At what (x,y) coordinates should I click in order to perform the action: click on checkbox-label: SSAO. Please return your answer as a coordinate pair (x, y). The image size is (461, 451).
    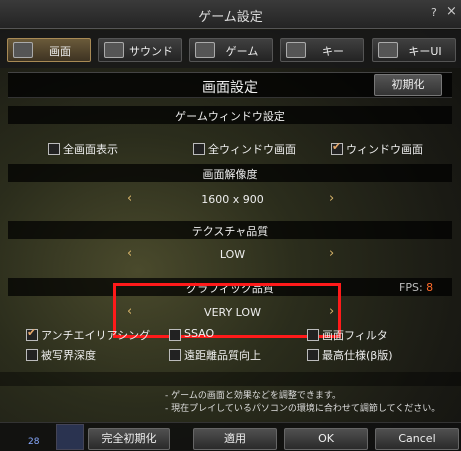
    Looking at the image, I should click on (199, 333).